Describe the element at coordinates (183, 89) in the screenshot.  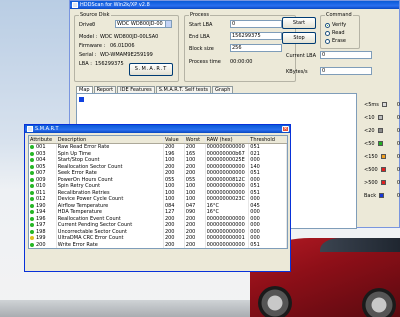
I see `tab-smart-self-tests: S.M.A.R.T. Self tests` at that location.